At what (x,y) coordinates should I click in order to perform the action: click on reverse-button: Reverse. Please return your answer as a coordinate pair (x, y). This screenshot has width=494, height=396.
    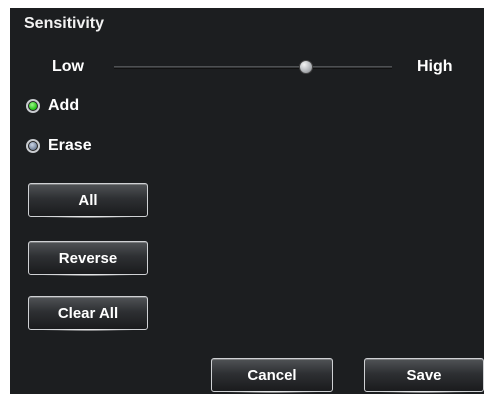
    Looking at the image, I should click on (88, 258).